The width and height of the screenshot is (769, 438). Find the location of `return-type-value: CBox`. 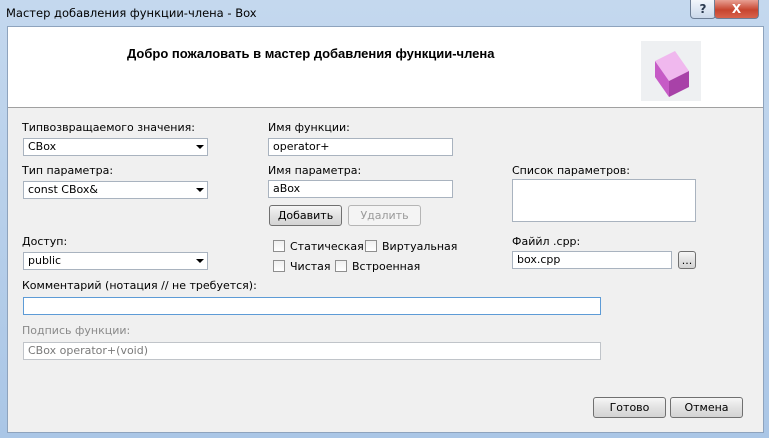

return-type-value: CBox is located at coordinates (42, 146).